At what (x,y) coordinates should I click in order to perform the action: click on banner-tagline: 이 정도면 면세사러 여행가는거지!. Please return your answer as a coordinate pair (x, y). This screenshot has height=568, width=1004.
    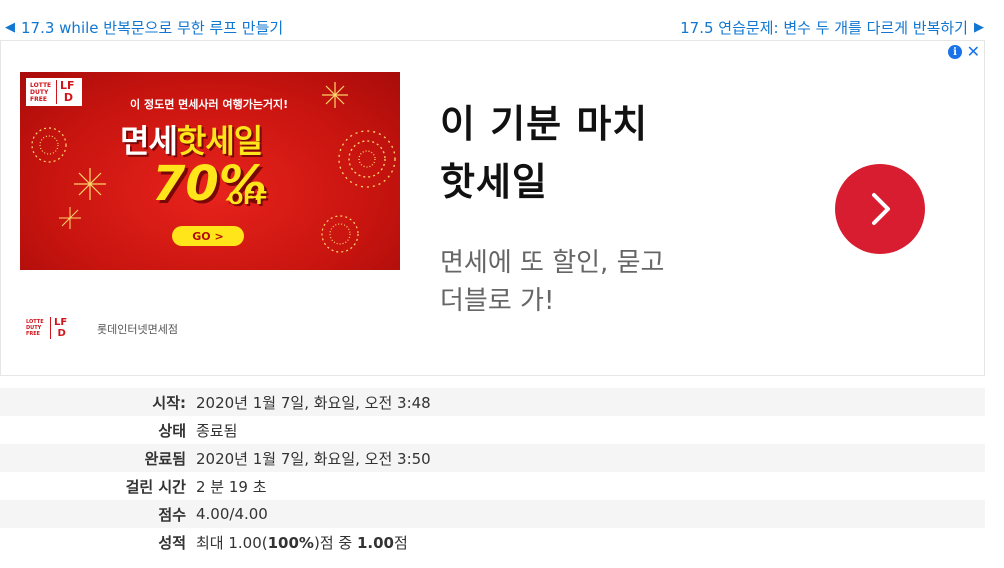
    Looking at the image, I should click on (209, 104).